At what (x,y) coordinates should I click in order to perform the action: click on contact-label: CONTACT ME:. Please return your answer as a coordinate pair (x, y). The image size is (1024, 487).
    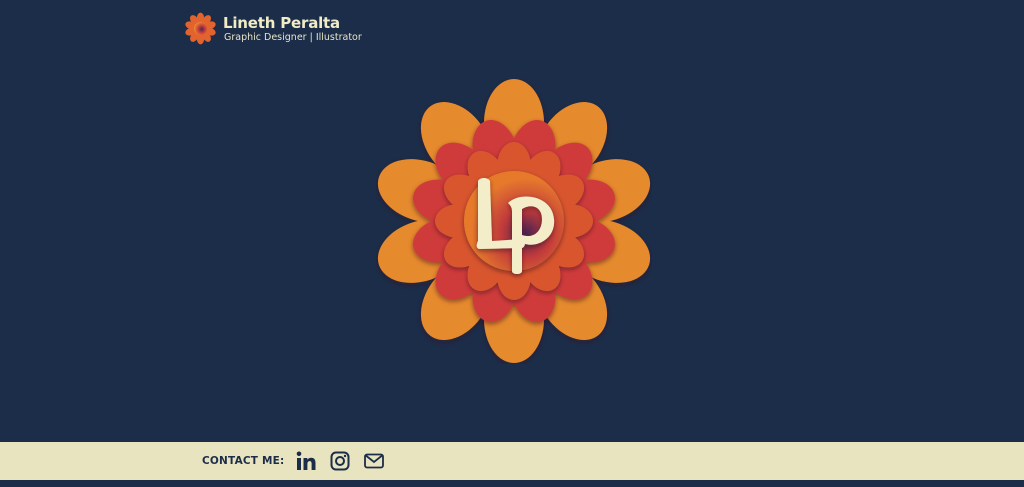
    Looking at the image, I should click on (243, 461).